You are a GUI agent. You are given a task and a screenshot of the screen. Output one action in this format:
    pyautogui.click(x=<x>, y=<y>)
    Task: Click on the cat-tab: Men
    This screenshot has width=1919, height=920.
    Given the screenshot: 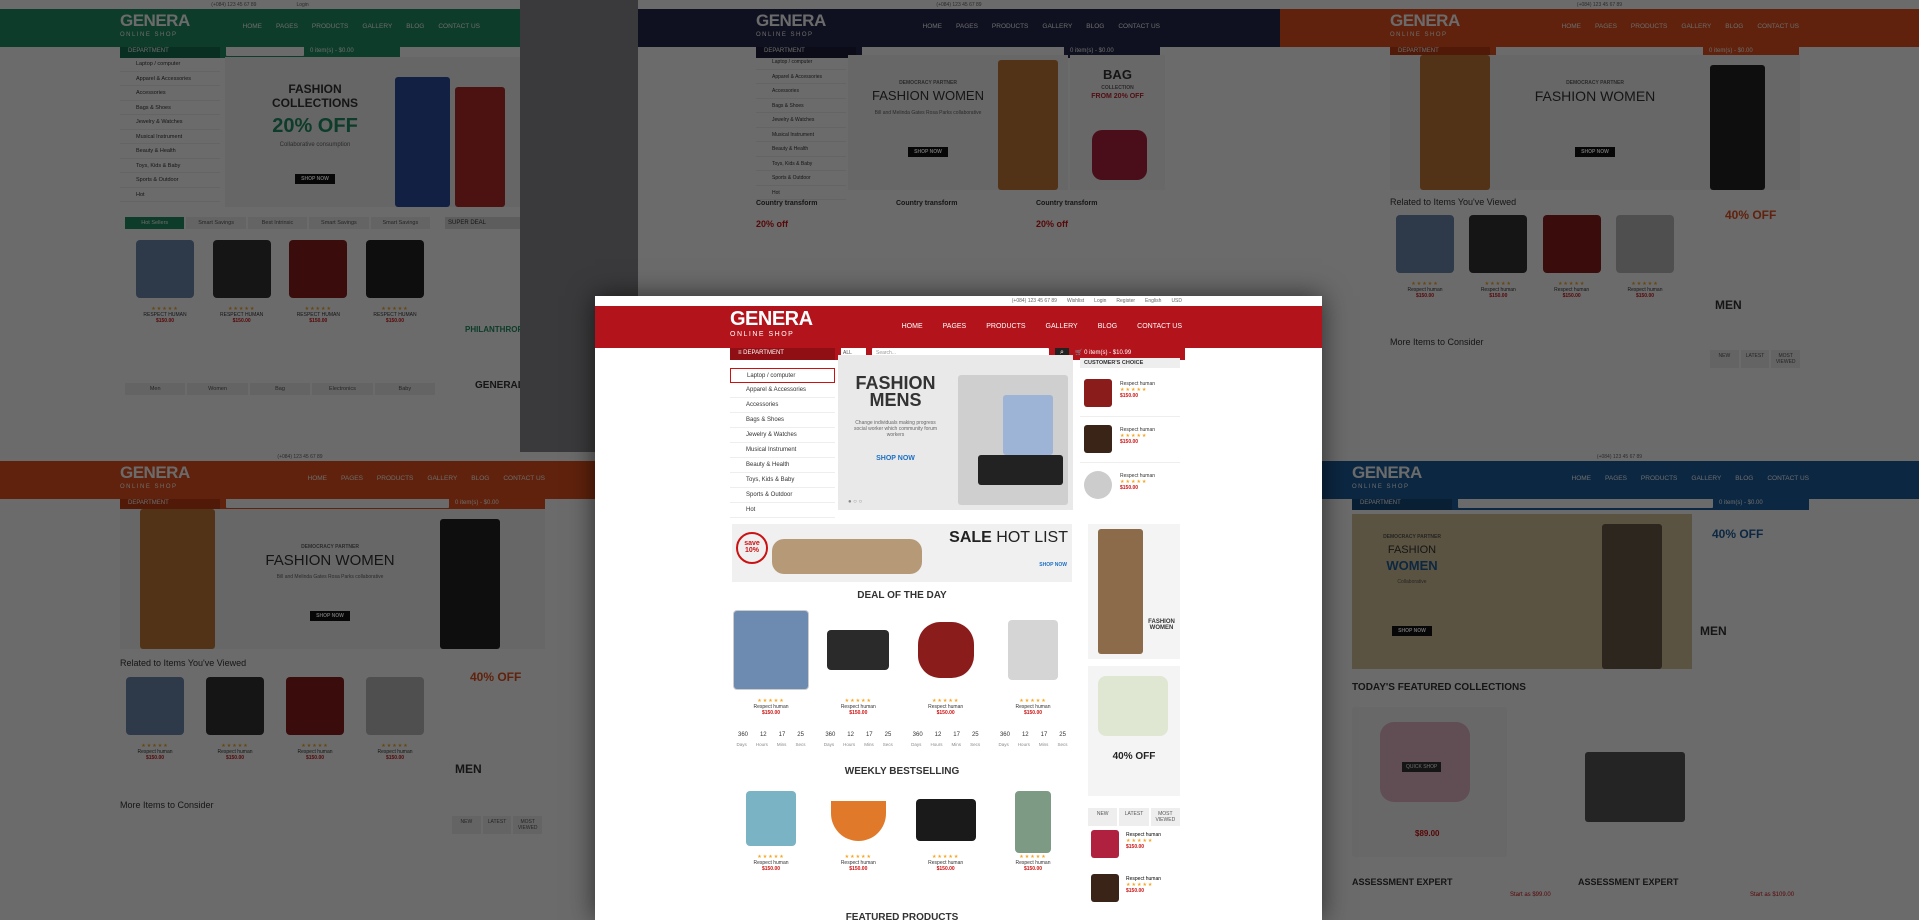 What is the action you would take?
    pyautogui.click(x=155, y=389)
    